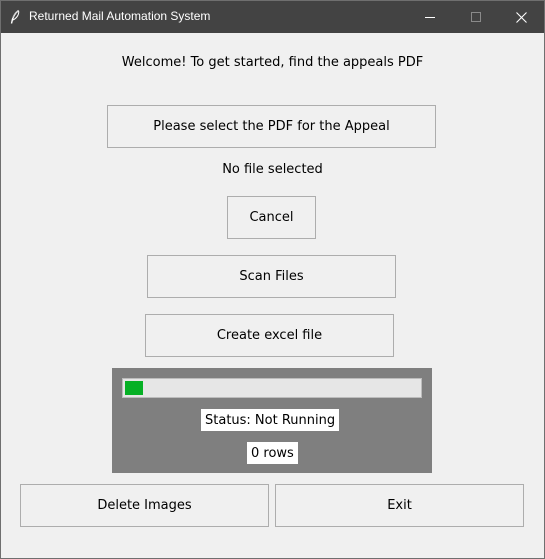  What do you see at coordinates (272, 388) in the screenshot?
I see `progress-bar` at bounding box center [272, 388].